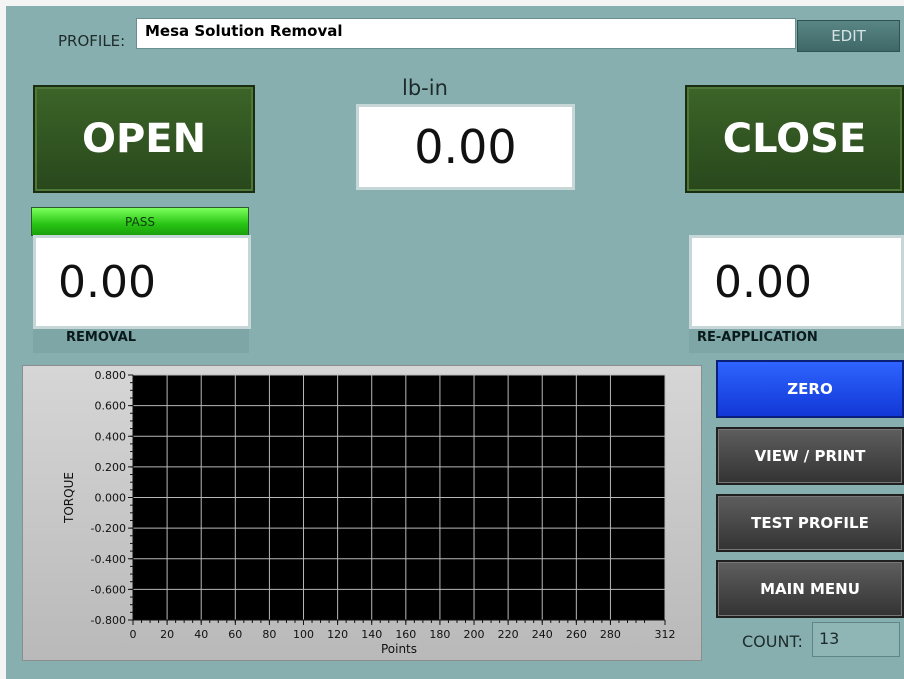 This screenshot has width=904, height=679. Describe the element at coordinates (111, 436) in the screenshot. I see `y-tick-label: 0.400` at that location.